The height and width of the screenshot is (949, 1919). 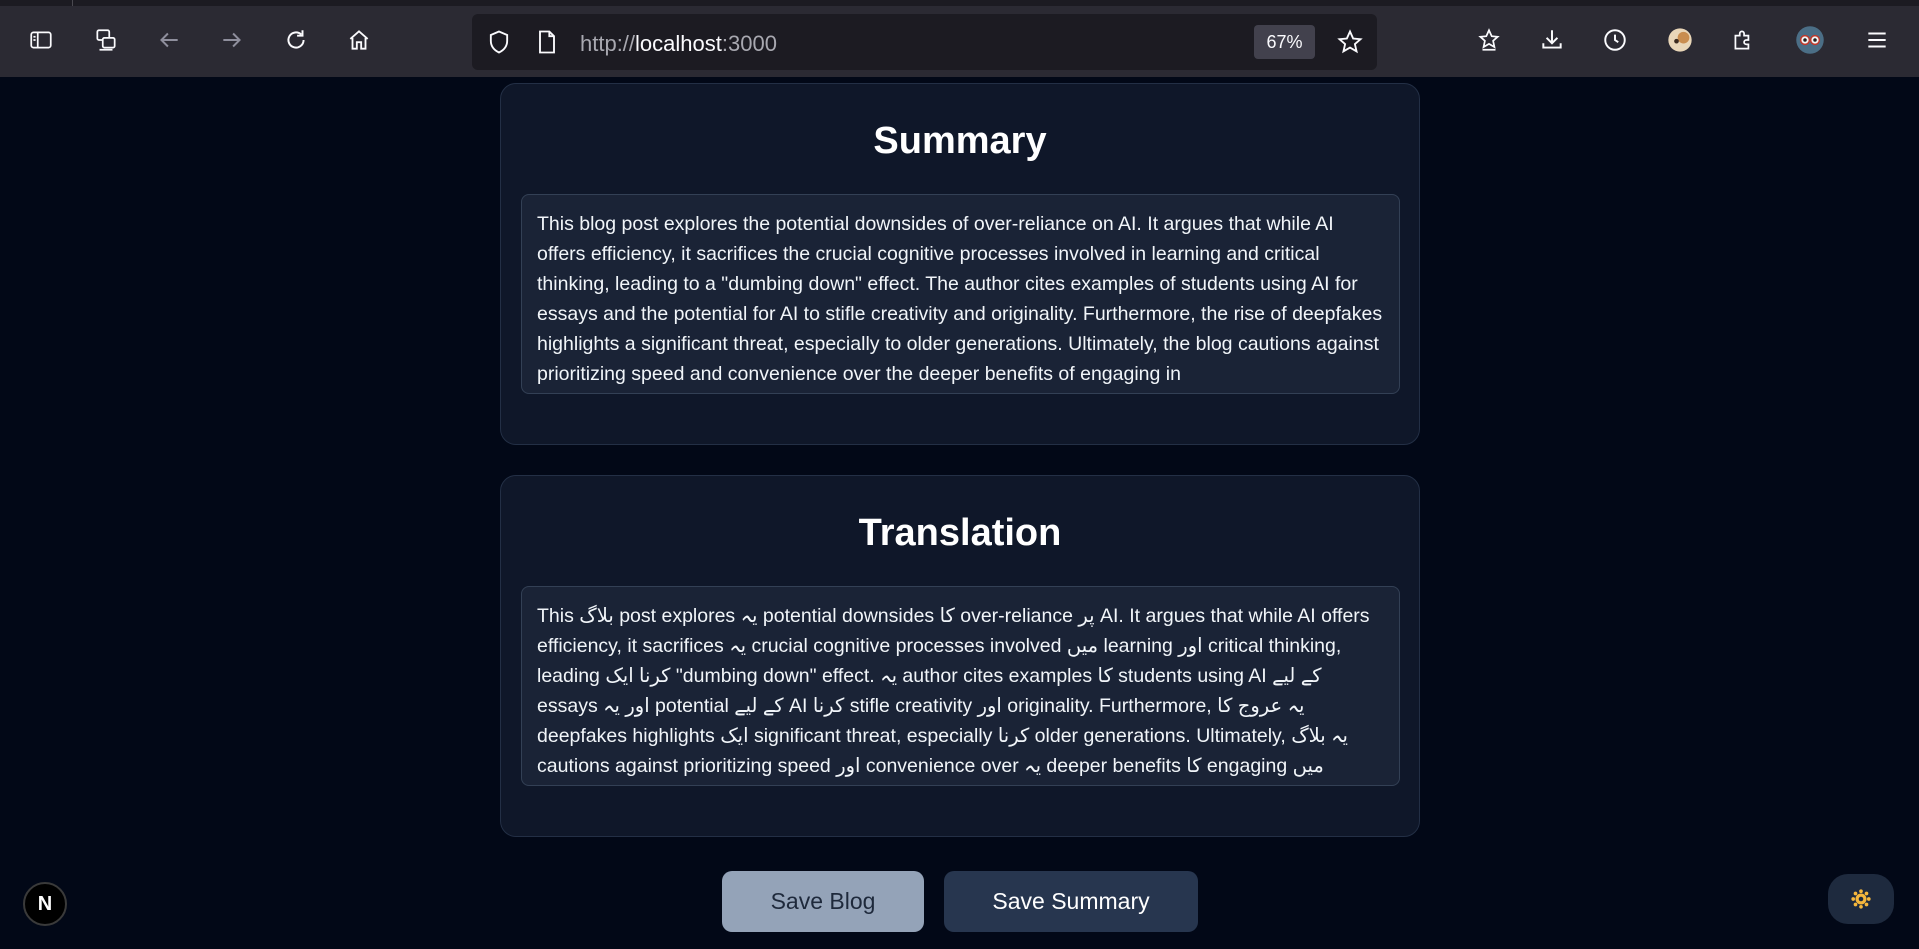 I want to click on browser-toolbar: http://localhost:3000 67%, so click(x=959, y=41).